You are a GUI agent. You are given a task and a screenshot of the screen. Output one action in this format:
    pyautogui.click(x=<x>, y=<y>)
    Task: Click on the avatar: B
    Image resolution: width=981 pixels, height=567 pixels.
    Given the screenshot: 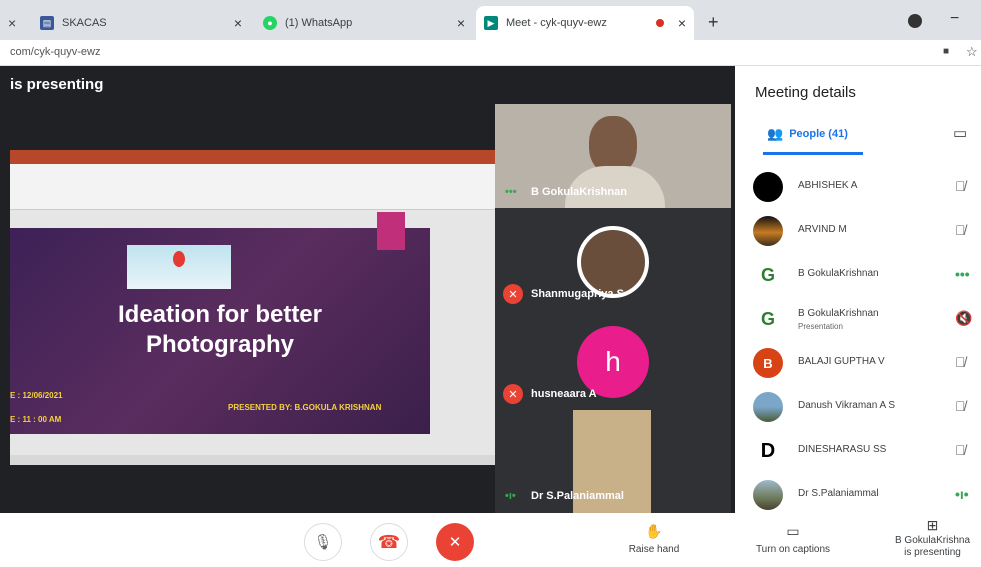 What is the action you would take?
    pyautogui.click(x=768, y=363)
    